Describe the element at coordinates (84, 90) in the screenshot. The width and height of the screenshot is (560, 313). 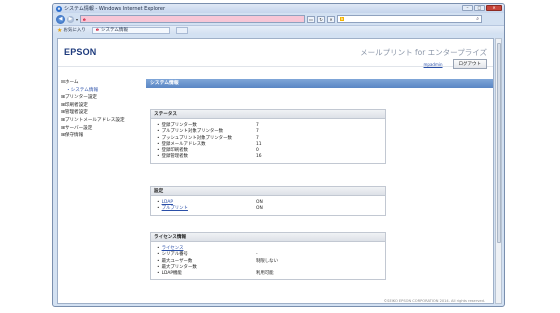
I see `sidebar-item-label: システム情報` at that location.